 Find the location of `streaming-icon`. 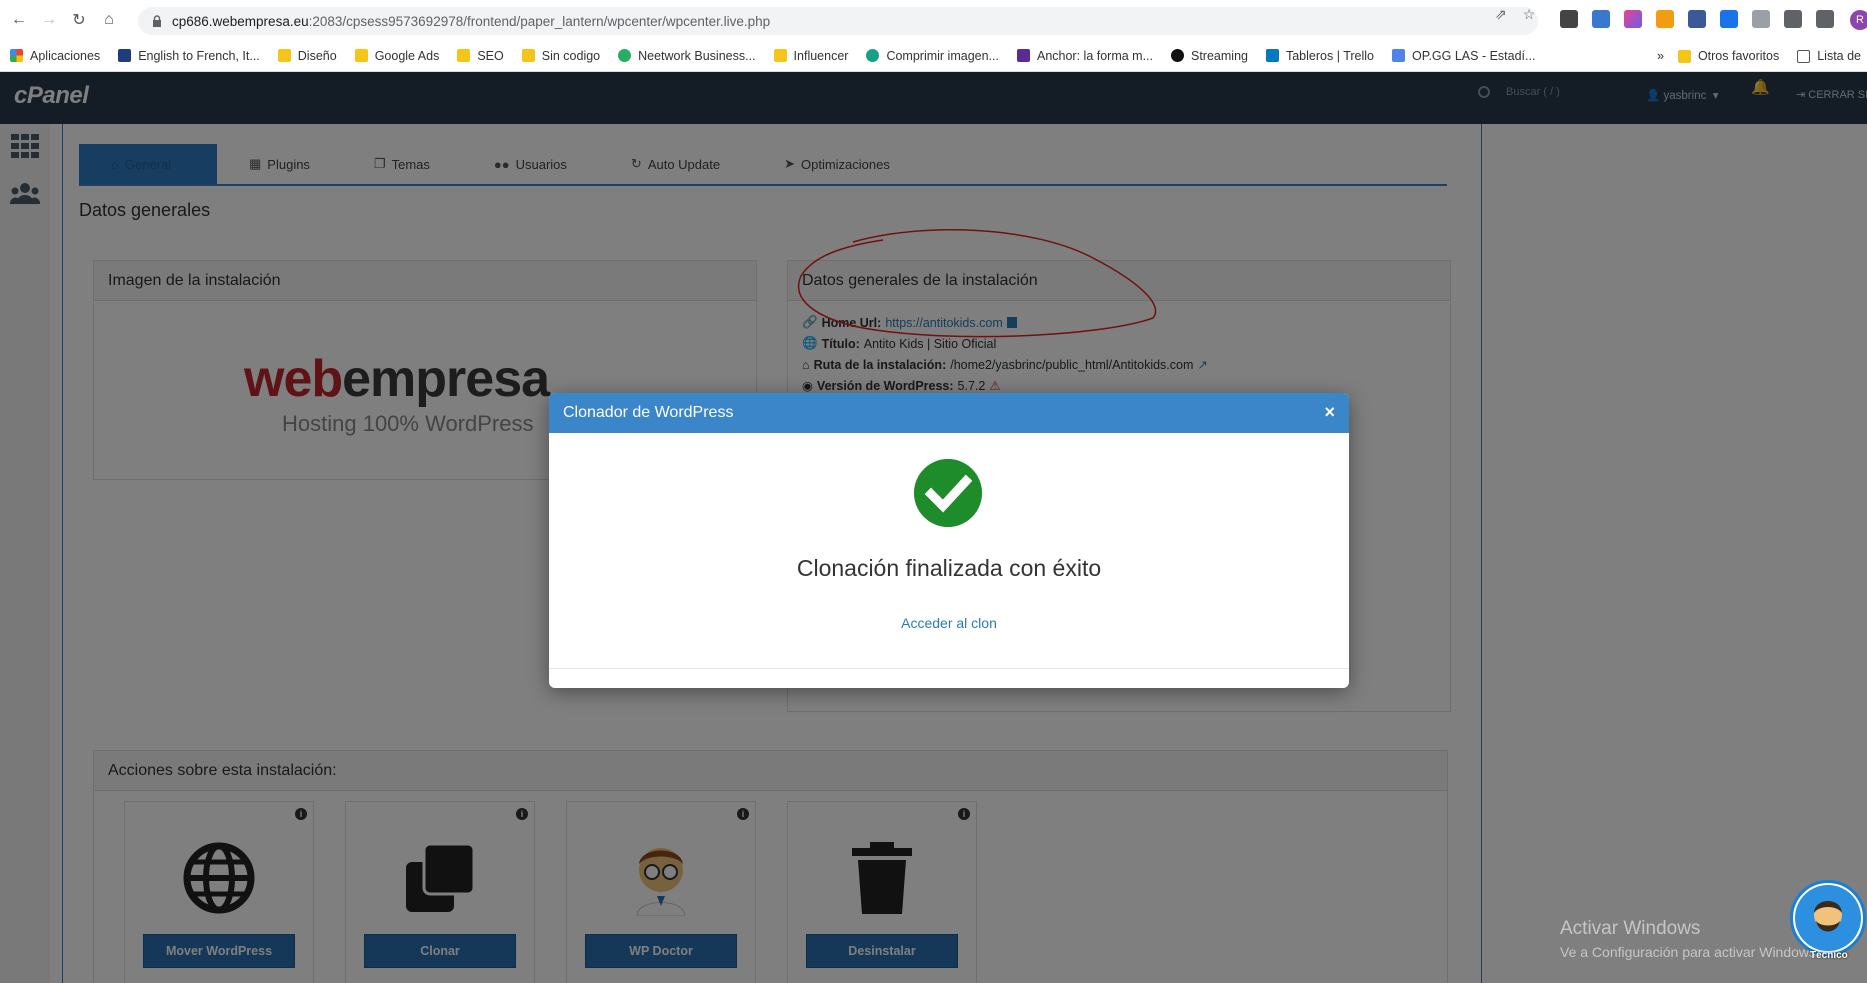

streaming-icon is located at coordinates (1177, 55).